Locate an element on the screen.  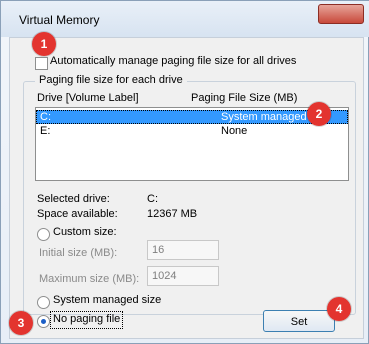
size-cell: None is located at coordinates (234, 131).